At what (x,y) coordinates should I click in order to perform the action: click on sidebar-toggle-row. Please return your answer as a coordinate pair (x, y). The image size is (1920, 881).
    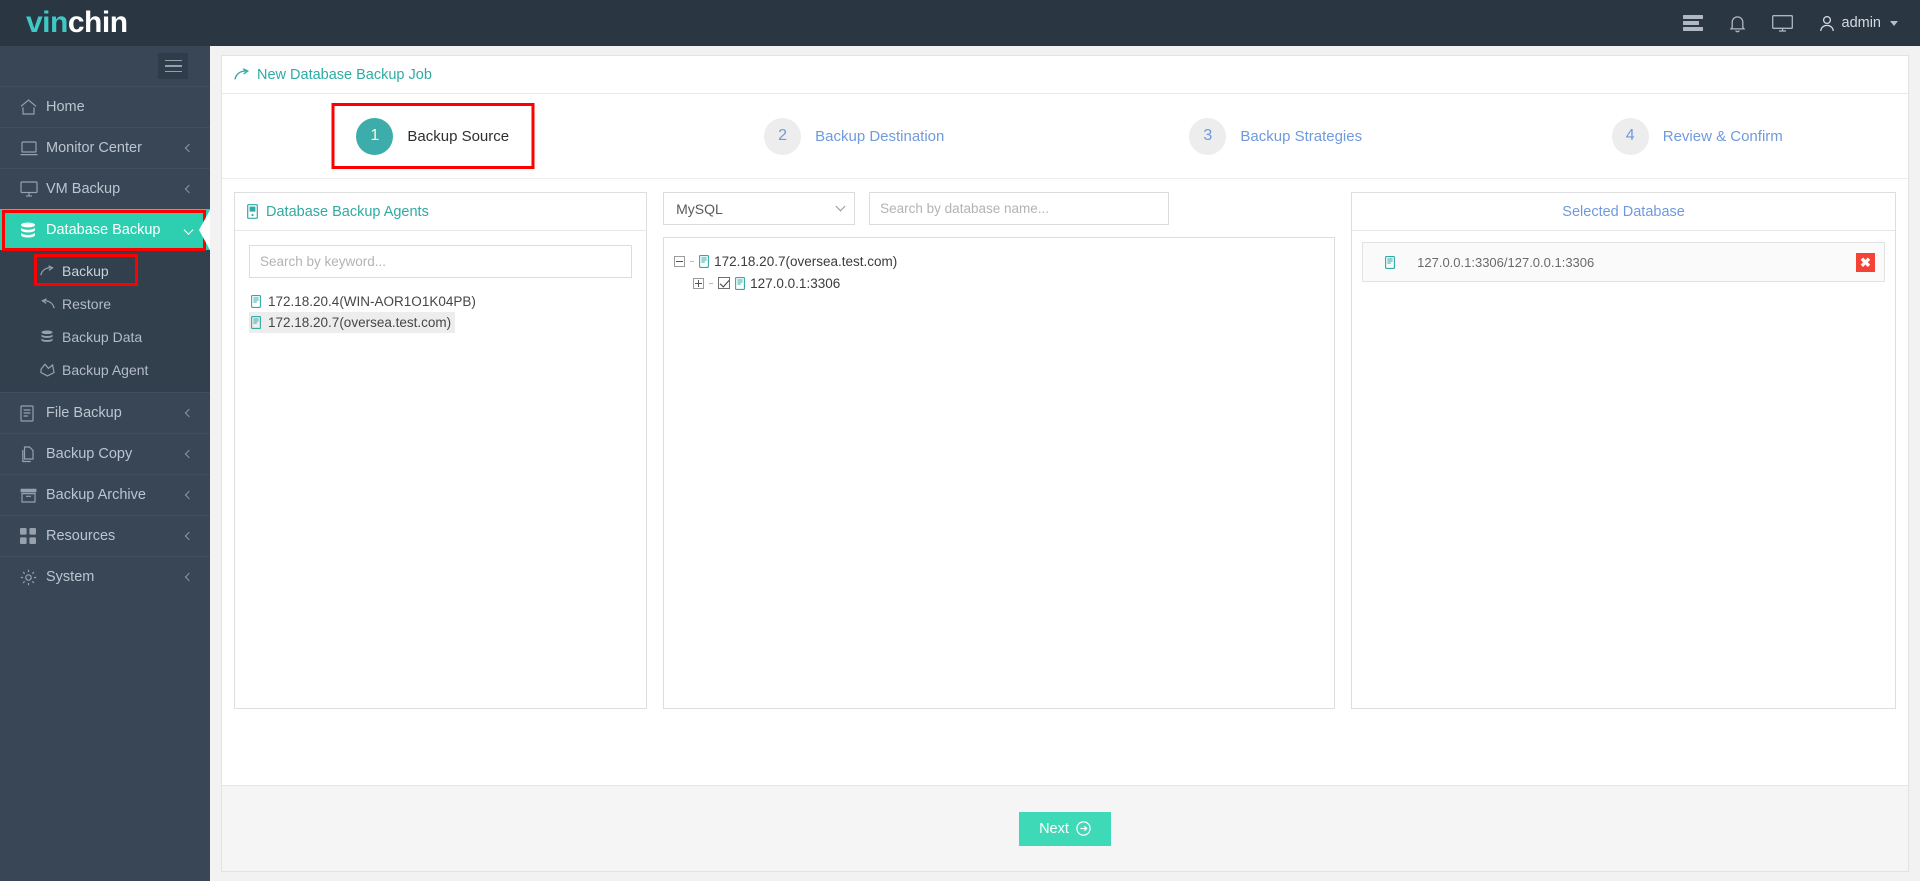
    Looking at the image, I should click on (105, 66).